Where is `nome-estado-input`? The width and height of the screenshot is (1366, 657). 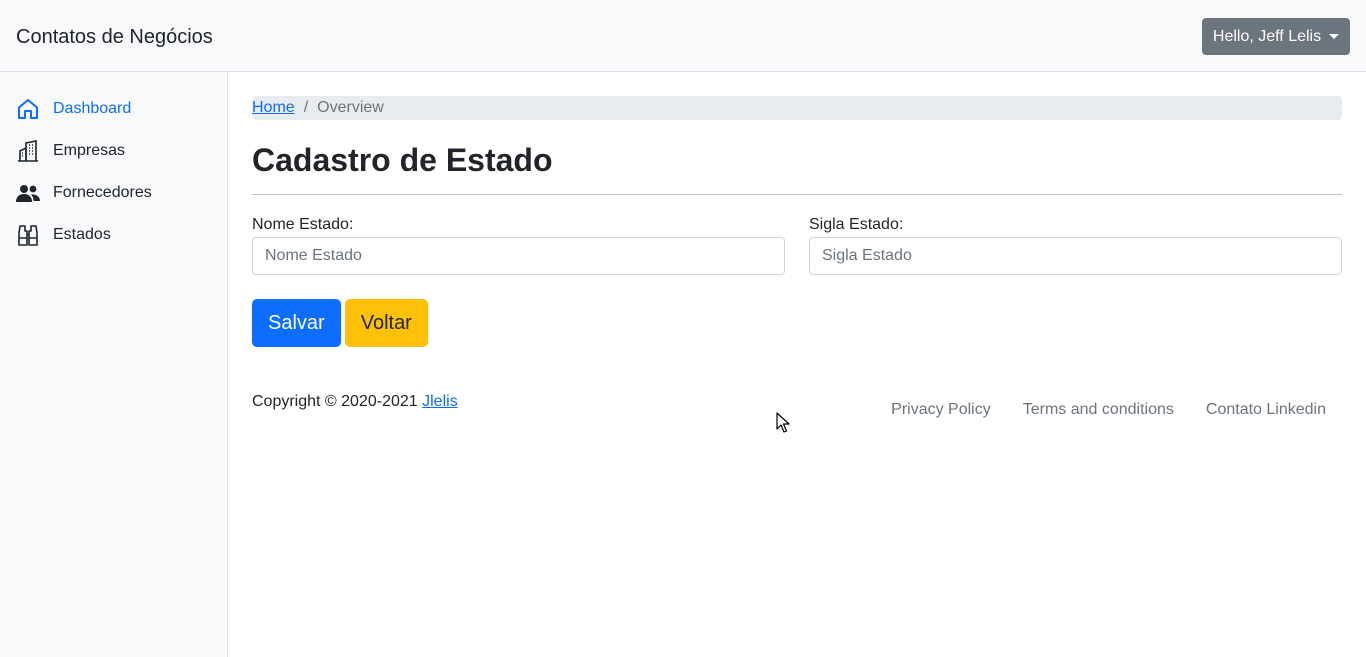
nome-estado-input is located at coordinates (518, 256).